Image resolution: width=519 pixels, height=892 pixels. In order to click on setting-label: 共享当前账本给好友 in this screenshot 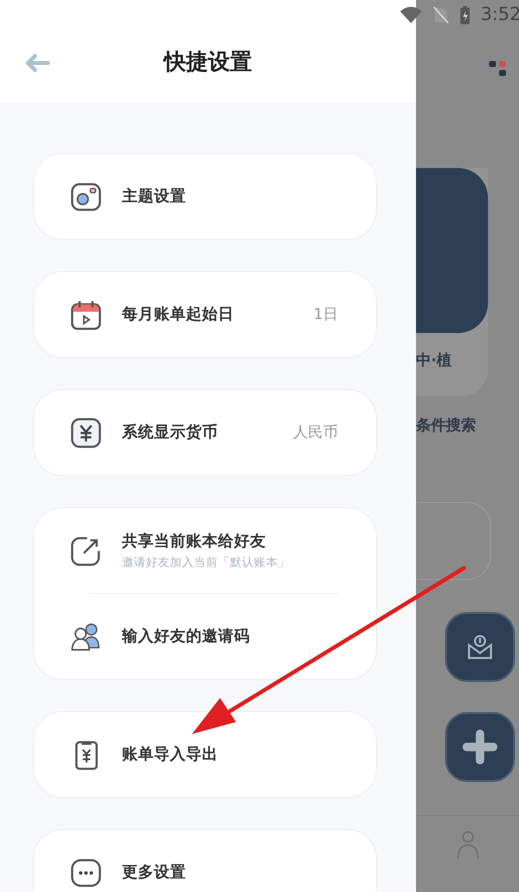, I will do `click(230, 541)`.